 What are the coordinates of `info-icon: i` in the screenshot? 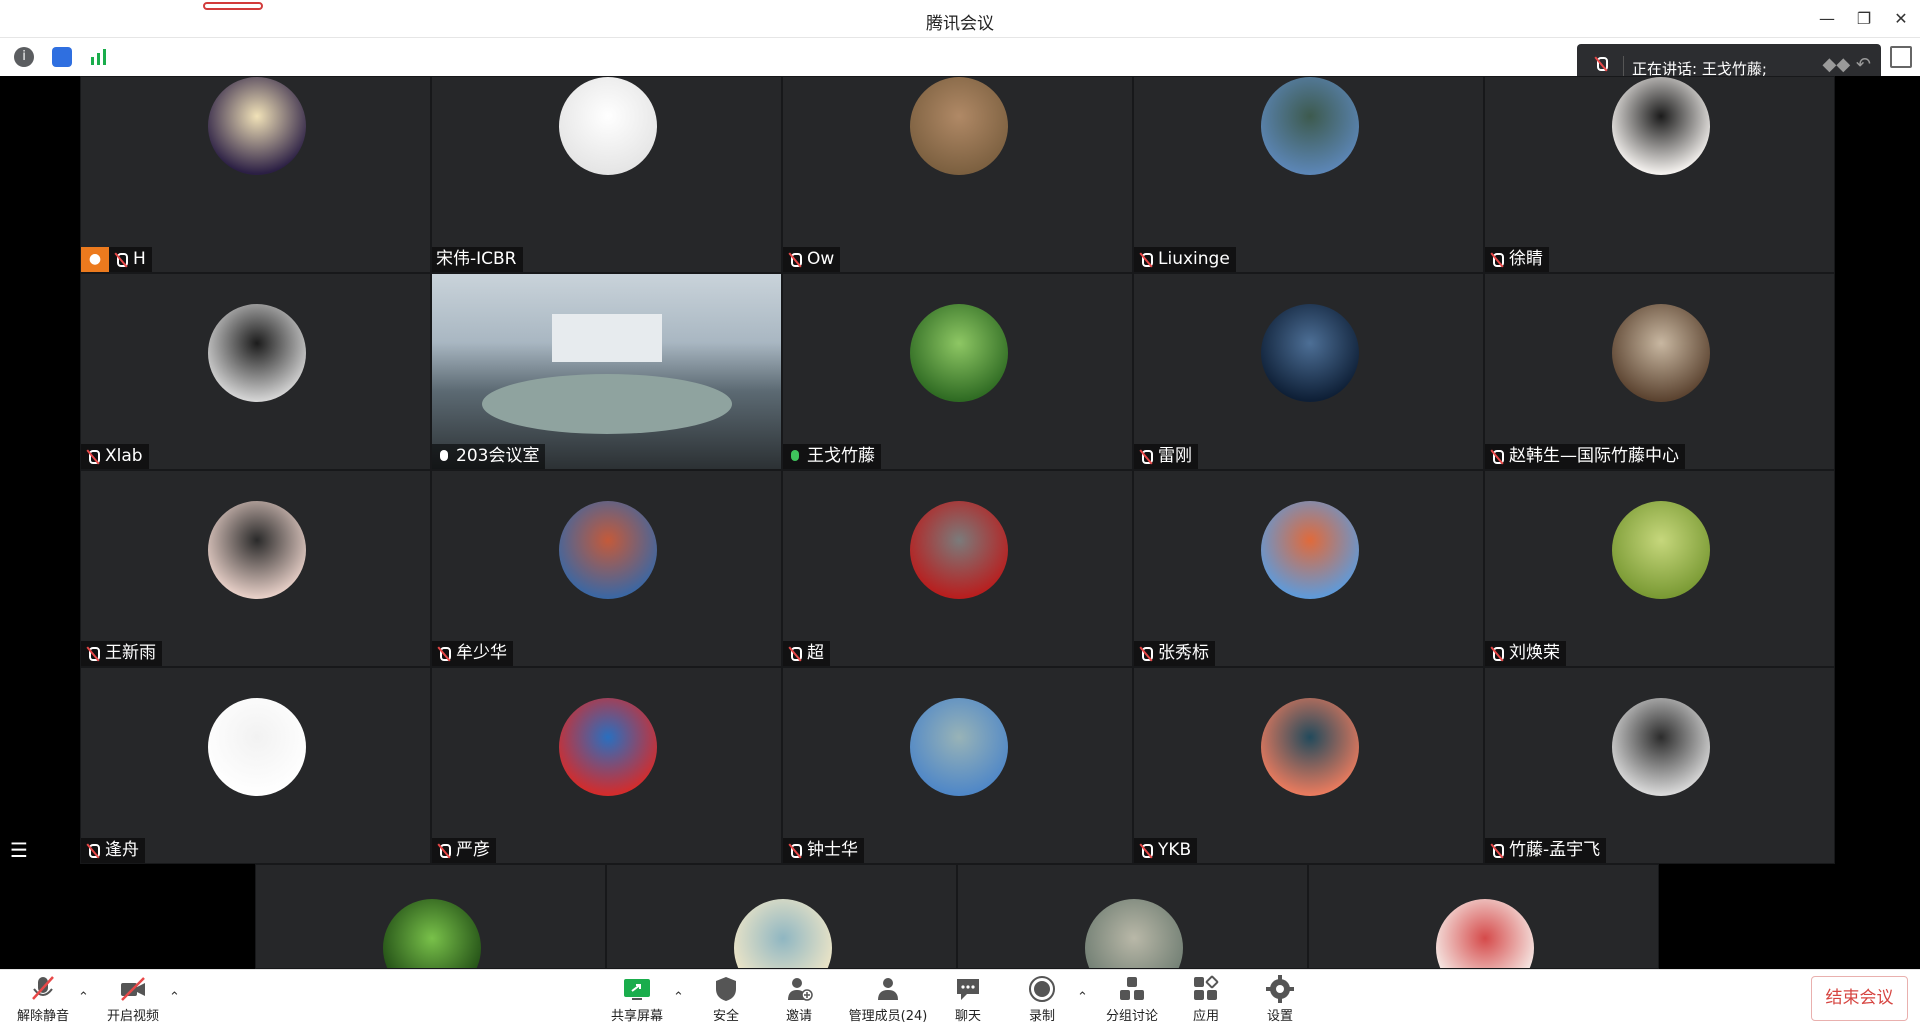 It's located at (24, 57).